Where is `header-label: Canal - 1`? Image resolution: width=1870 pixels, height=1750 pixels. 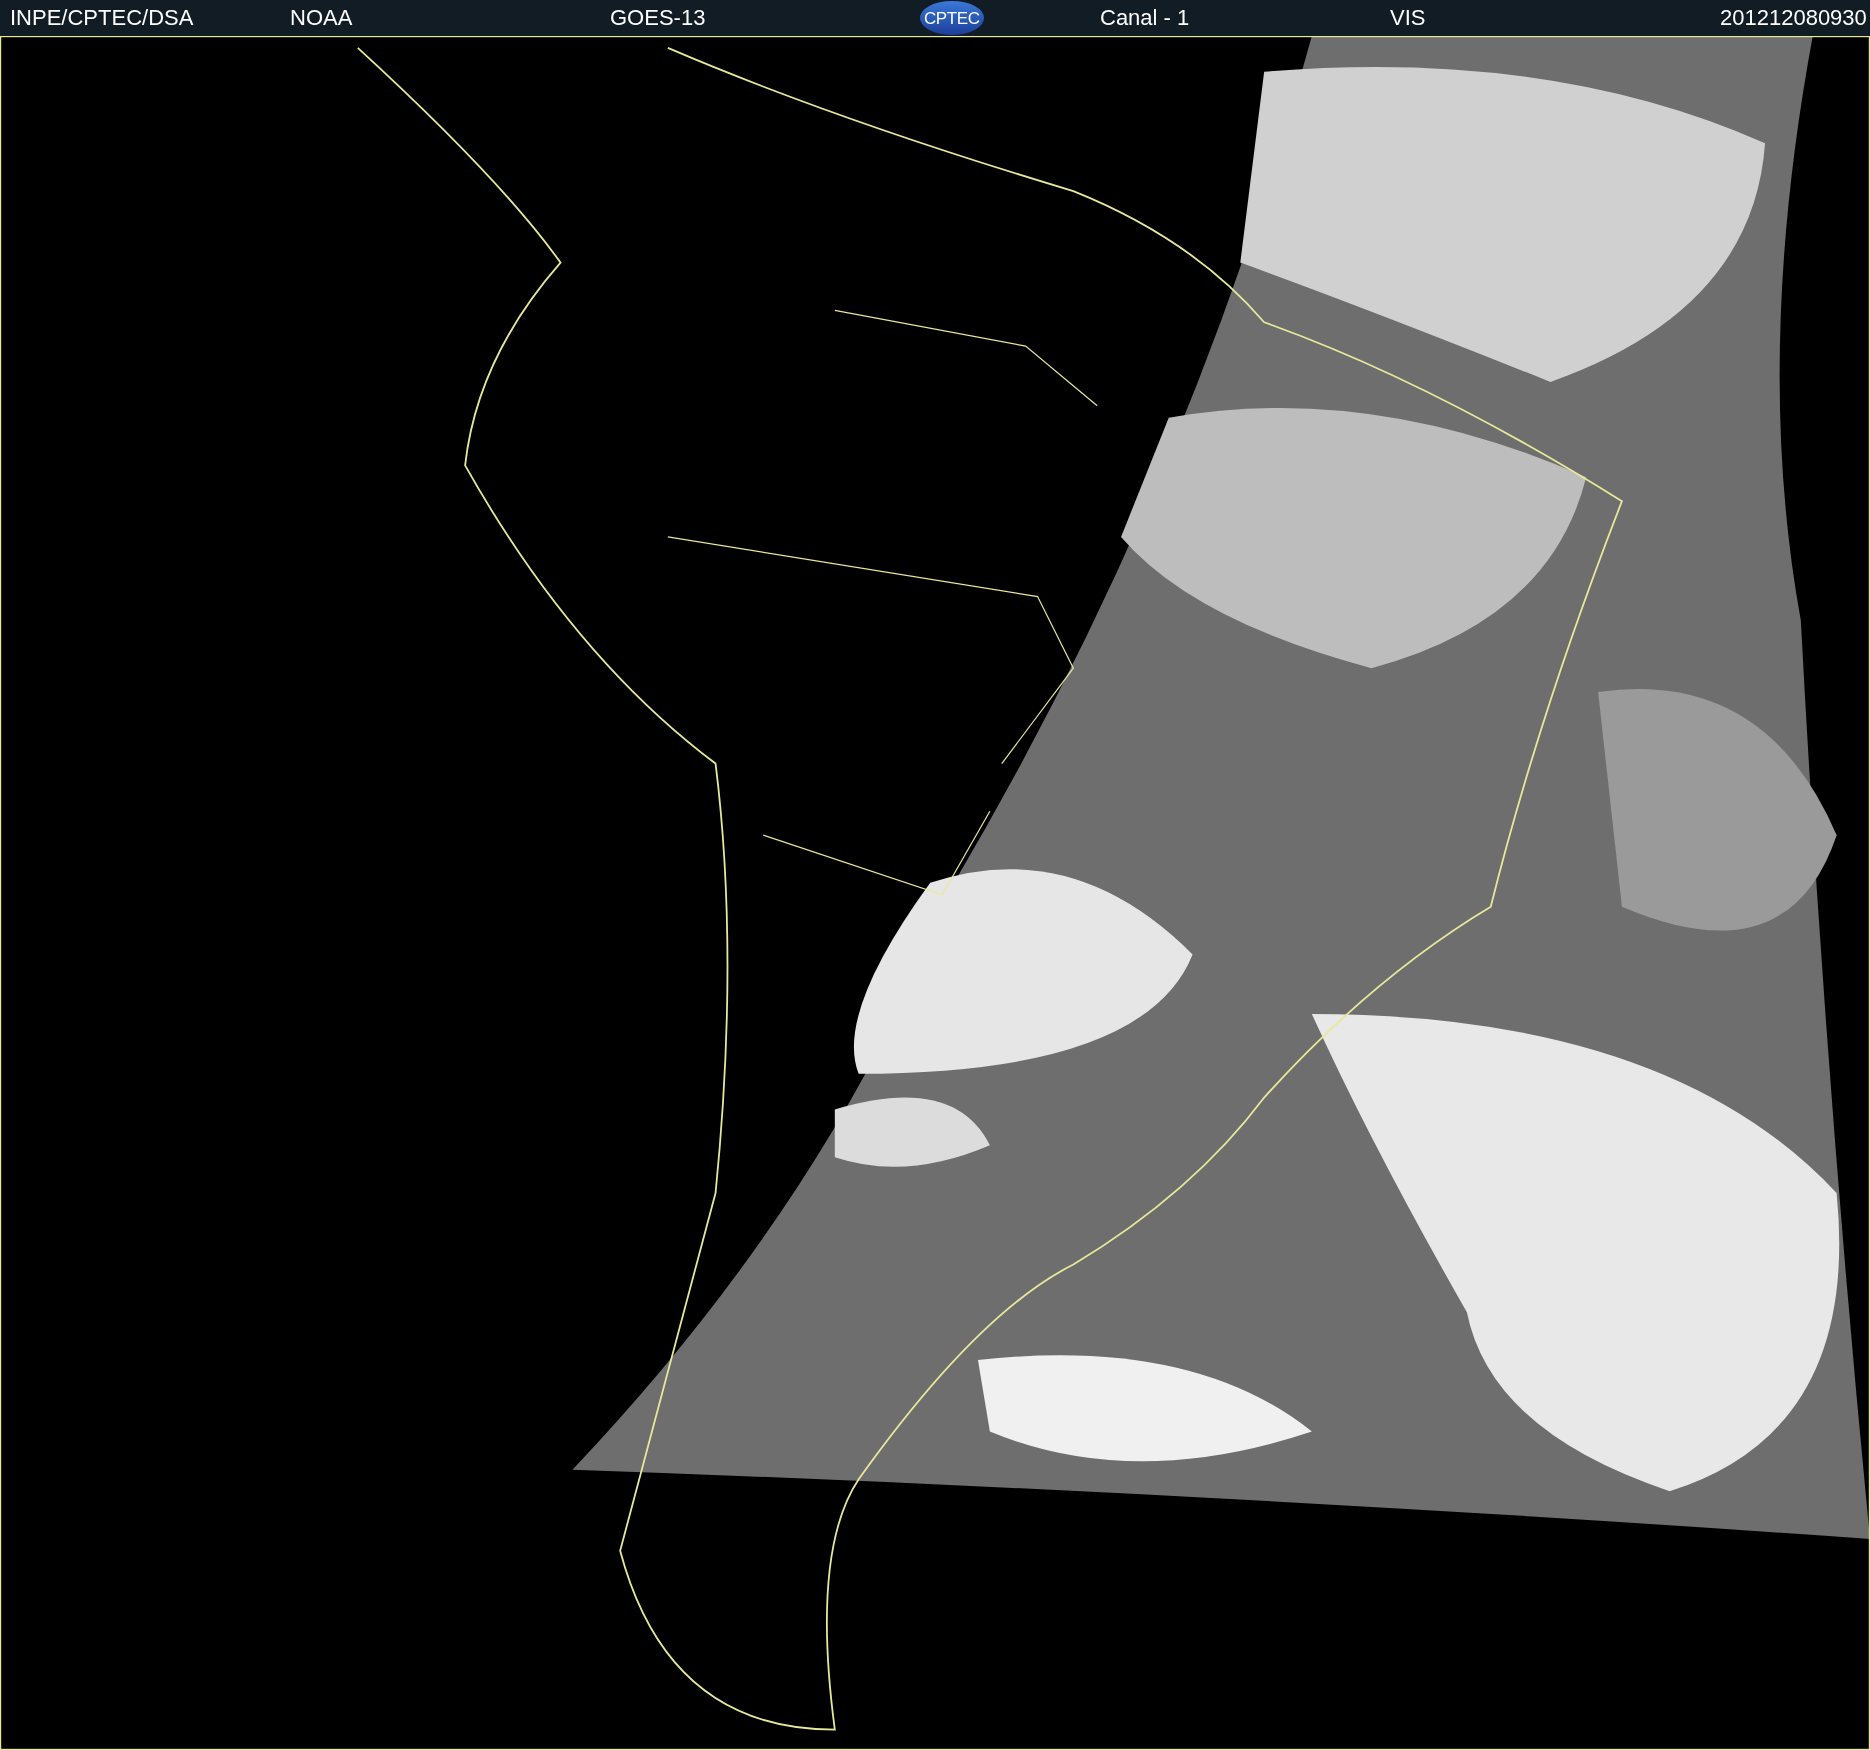
header-label: Canal - 1 is located at coordinates (1145, 18).